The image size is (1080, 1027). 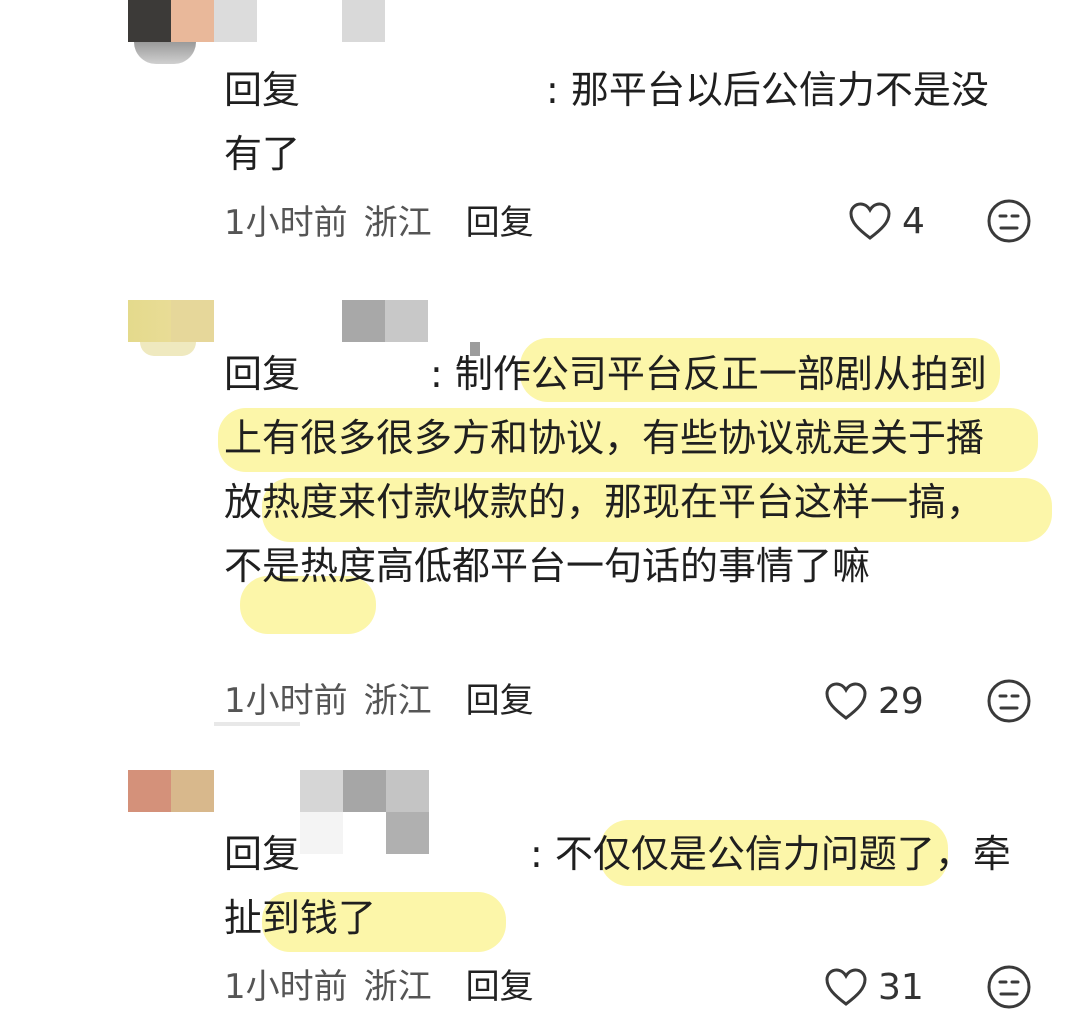 I want to click on like-button: 31, so click(x=874, y=987).